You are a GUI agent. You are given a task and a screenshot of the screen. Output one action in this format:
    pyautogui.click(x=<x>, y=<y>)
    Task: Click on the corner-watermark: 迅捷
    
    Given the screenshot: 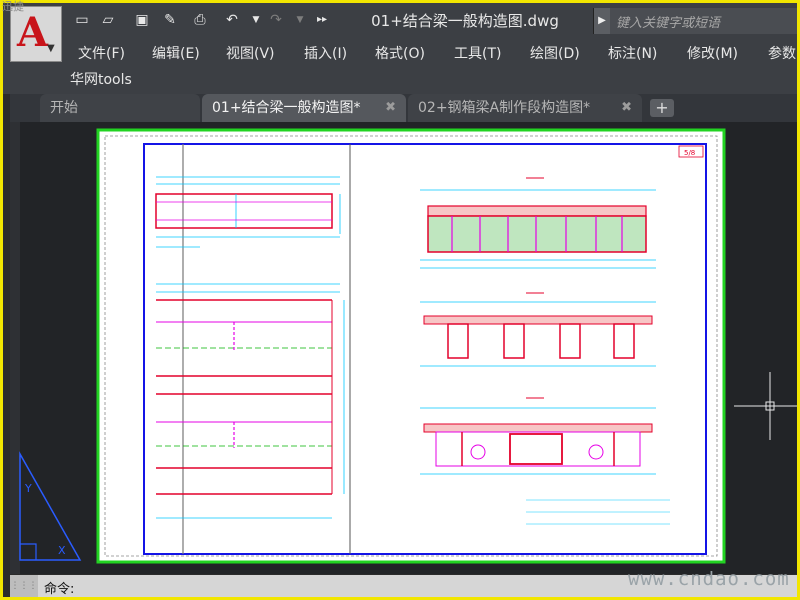 What is the action you would take?
    pyautogui.click(x=13, y=6)
    